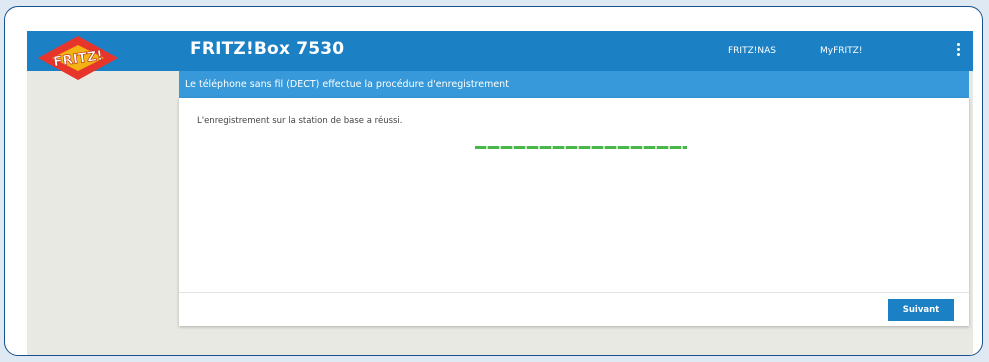 This screenshot has width=989, height=362. Describe the element at coordinates (574, 292) in the screenshot. I see `footer-divider` at that location.